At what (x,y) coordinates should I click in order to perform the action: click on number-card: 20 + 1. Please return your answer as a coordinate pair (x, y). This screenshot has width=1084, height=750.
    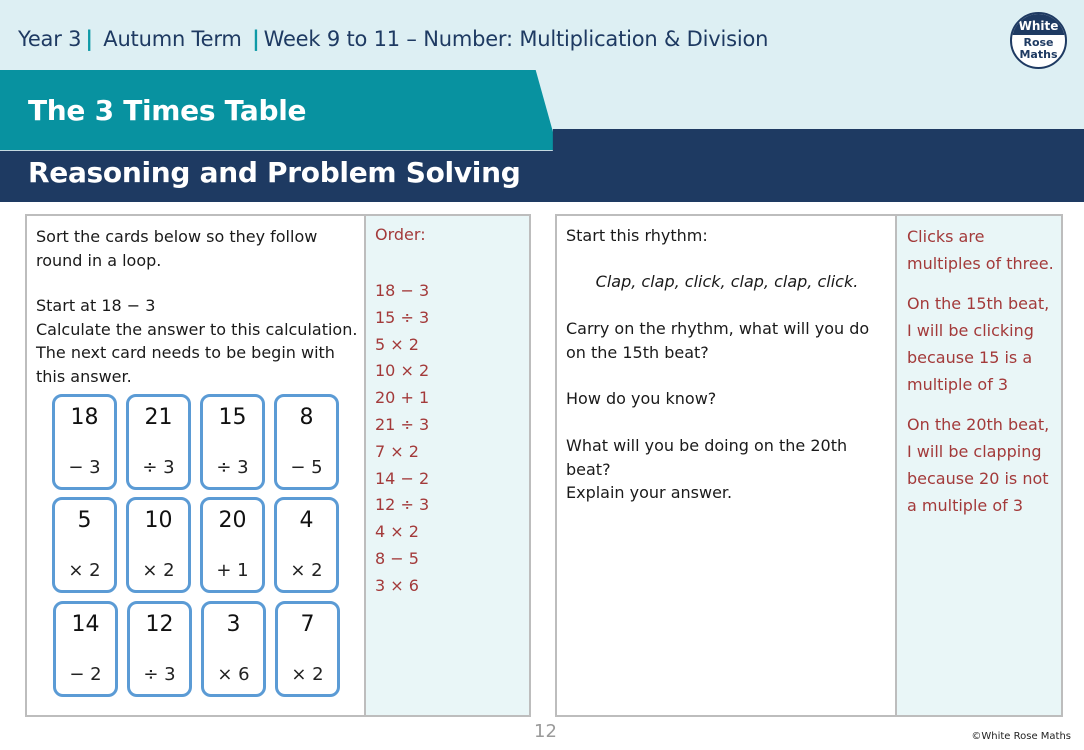
    Looking at the image, I should click on (232, 545).